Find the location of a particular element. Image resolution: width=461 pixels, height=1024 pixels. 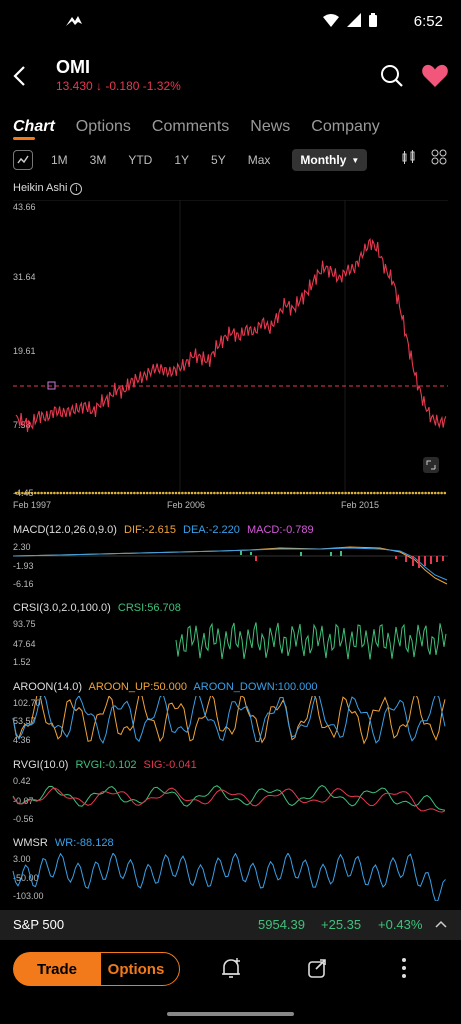

search-icon is located at coordinates (392, 76).